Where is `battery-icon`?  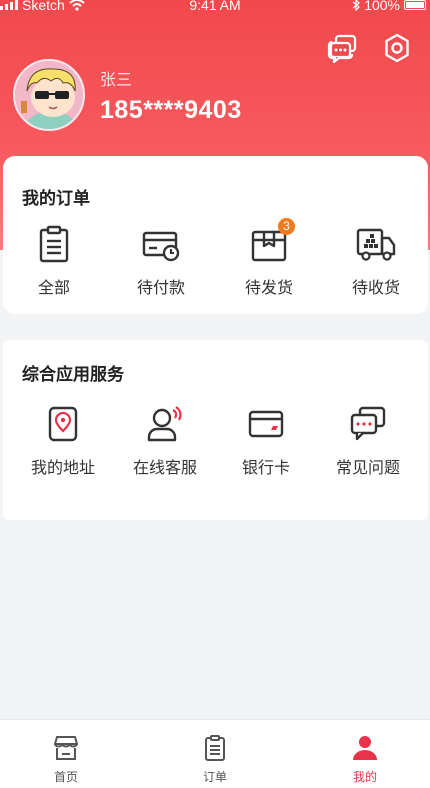
battery-icon is located at coordinates (415, 5).